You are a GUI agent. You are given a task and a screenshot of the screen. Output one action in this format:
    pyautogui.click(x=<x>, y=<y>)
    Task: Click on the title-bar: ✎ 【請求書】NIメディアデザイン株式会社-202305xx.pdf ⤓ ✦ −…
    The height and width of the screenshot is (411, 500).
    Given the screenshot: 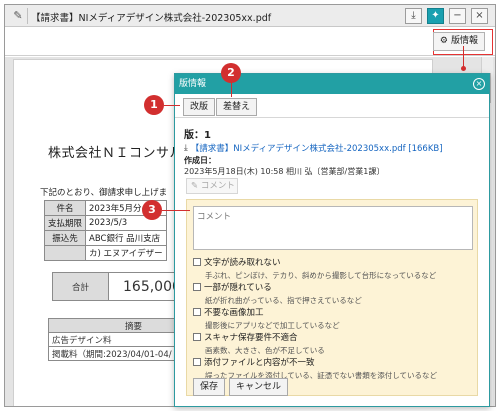 What is the action you would take?
    pyautogui.click(x=250, y=16)
    